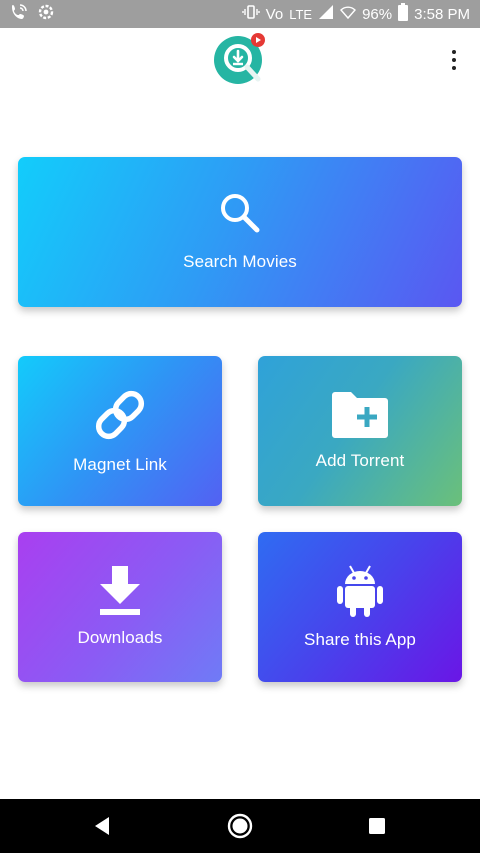  What do you see at coordinates (46, 14) in the screenshot?
I see `settings-icon` at bounding box center [46, 14].